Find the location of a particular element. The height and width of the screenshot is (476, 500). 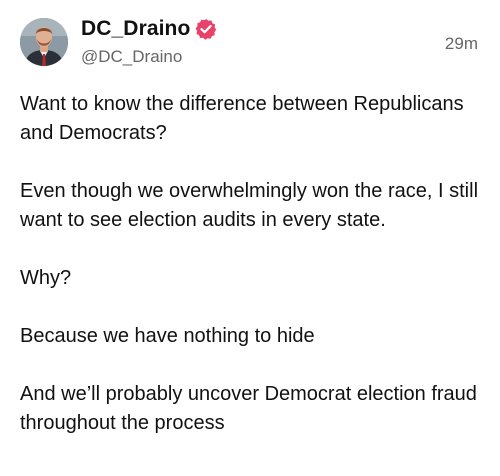

verified-badge-icon is located at coordinates (206, 29).